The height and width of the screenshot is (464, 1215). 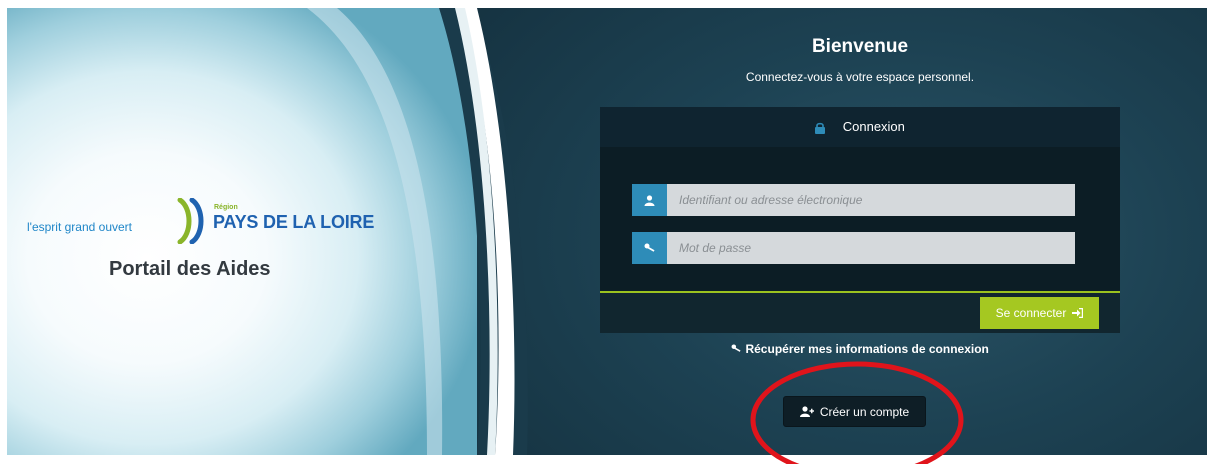 I want to click on brand-tagline: l'esprit grand ouvert, so click(x=80, y=227).